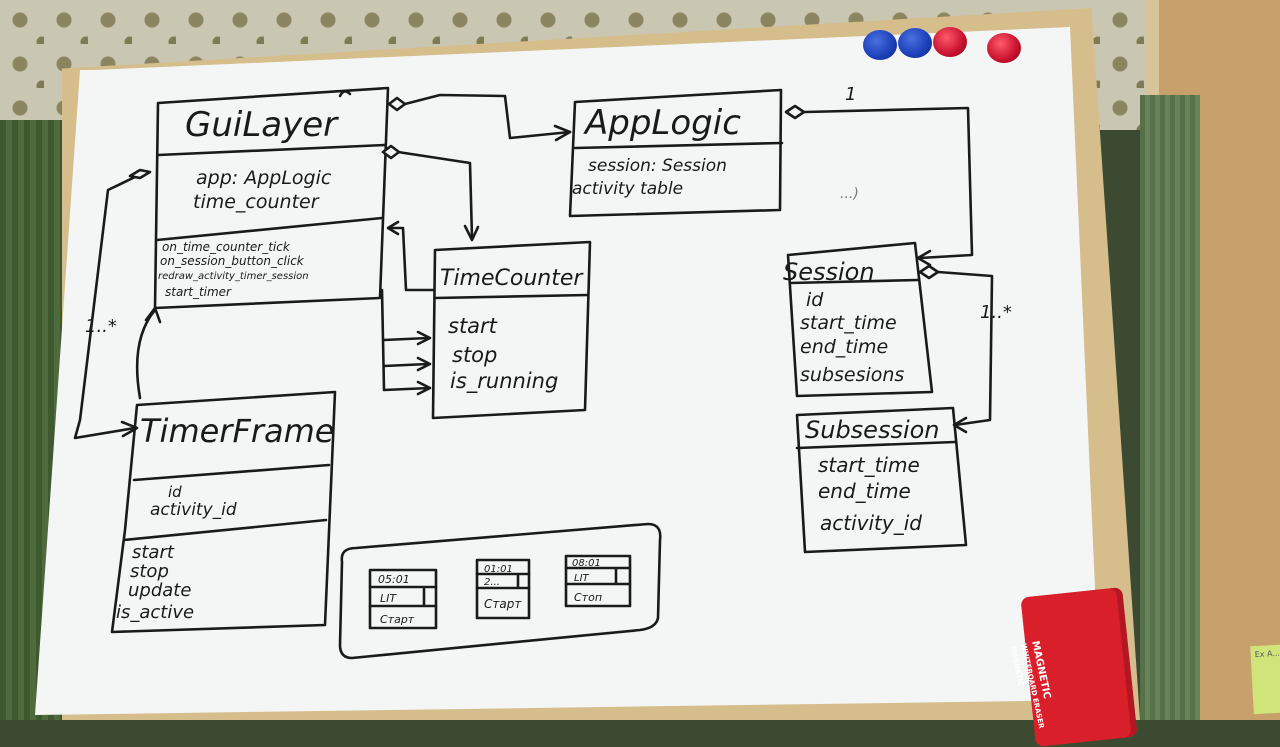 This screenshot has width=1280, height=747. What do you see at coordinates (193, 510) in the screenshot?
I see `timerframe-attr-2: activity_id` at bounding box center [193, 510].